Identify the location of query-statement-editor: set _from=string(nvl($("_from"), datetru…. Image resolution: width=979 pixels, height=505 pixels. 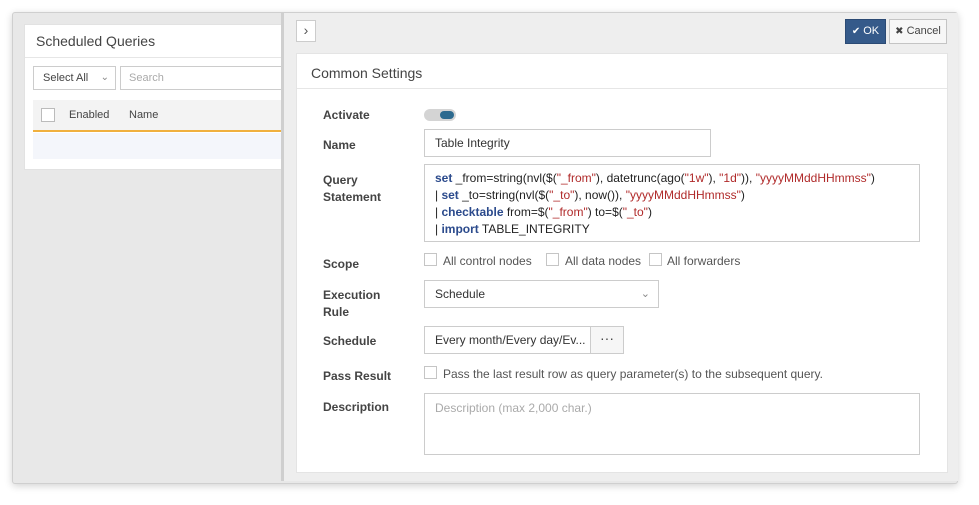
(672, 203).